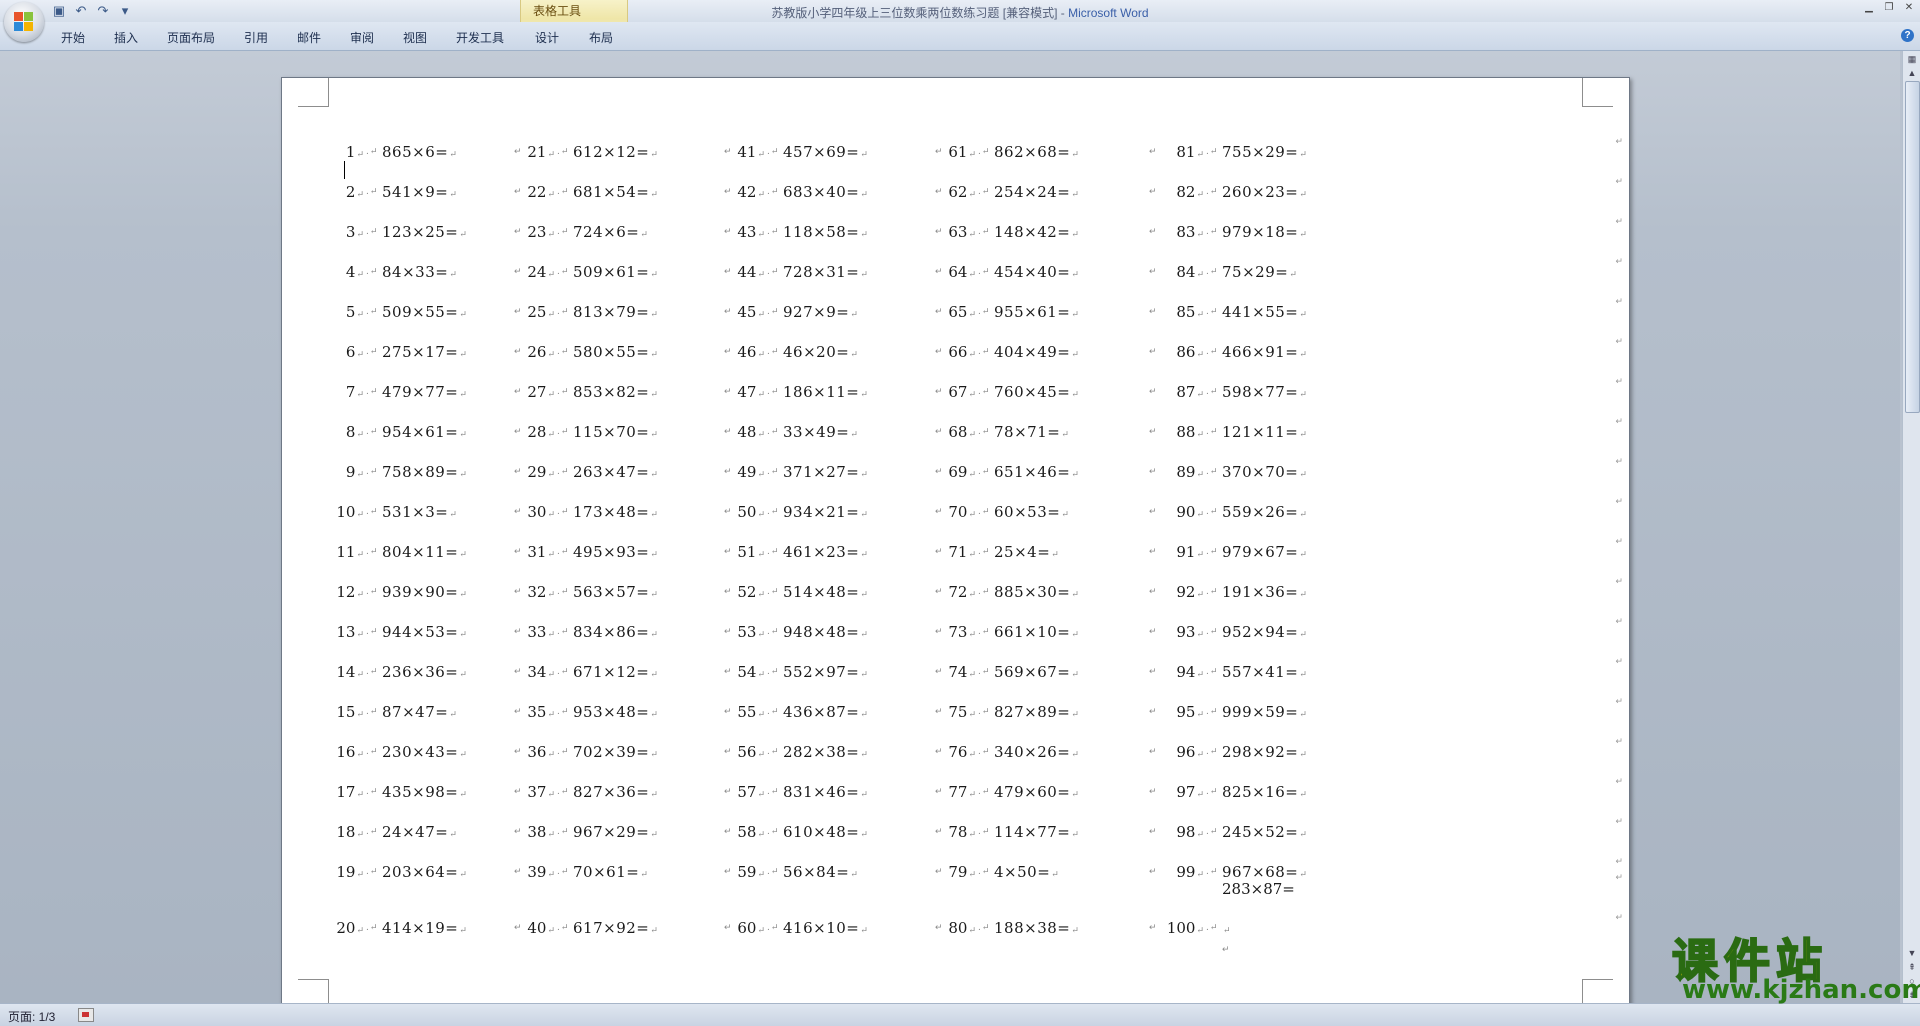  I want to click on exercise-number: 5↵, so click(354, 312).